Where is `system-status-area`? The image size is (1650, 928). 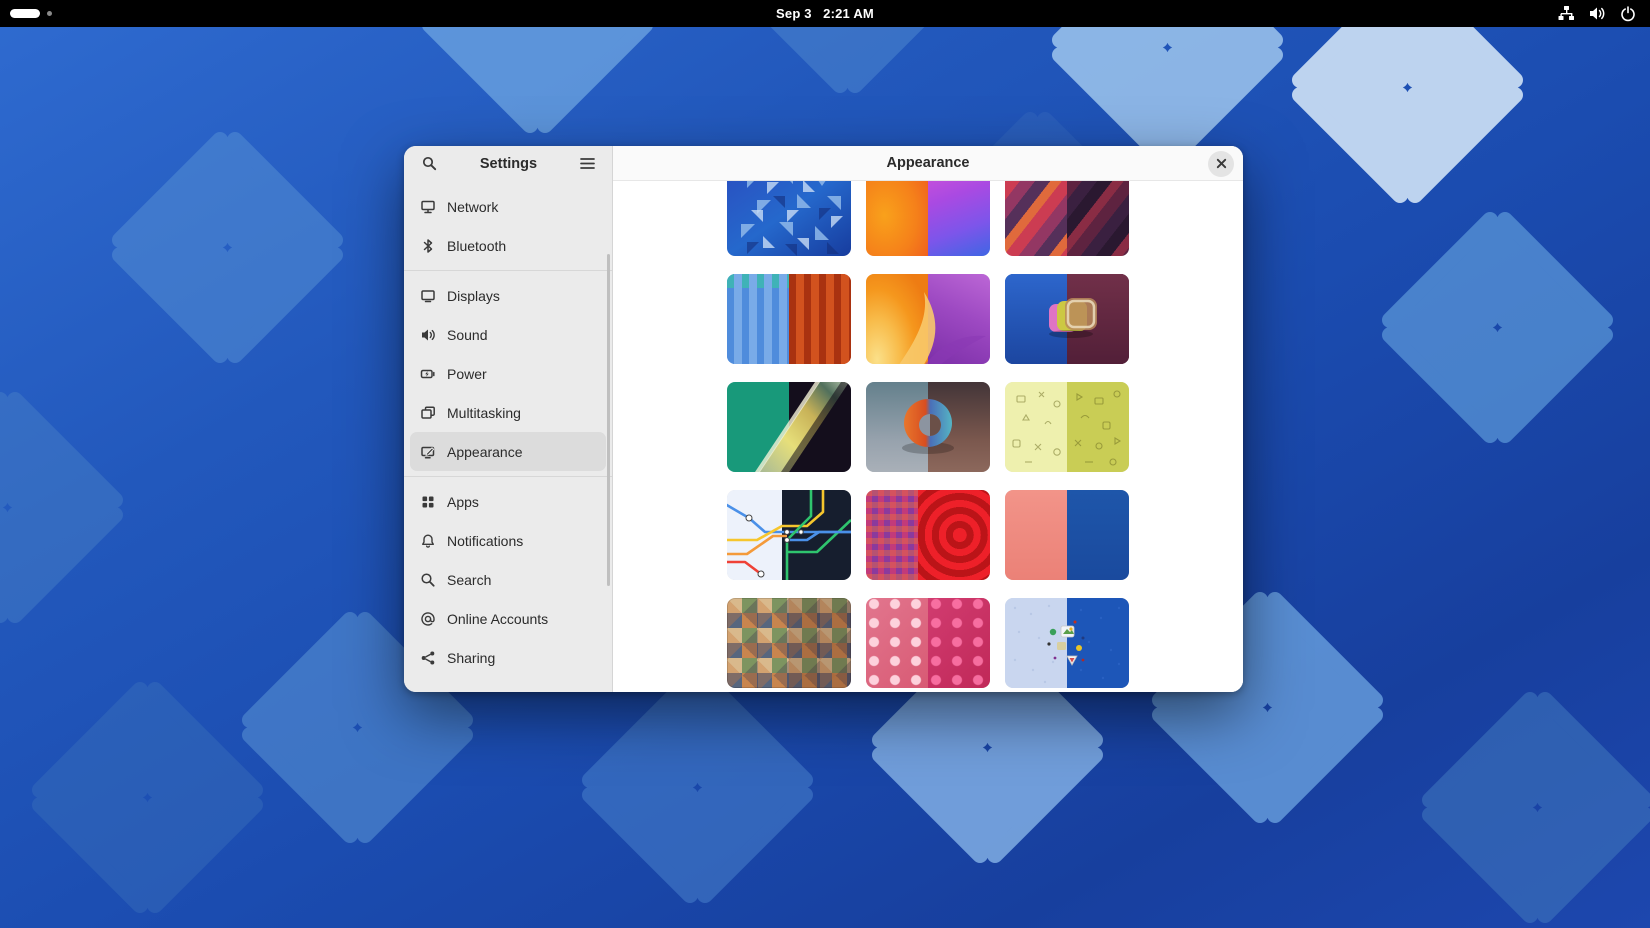 system-status-area is located at coordinates (1599, 13).